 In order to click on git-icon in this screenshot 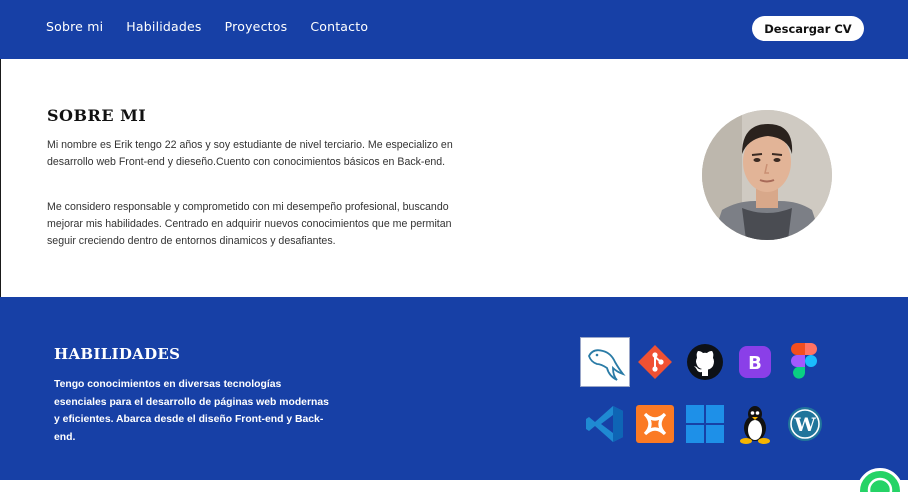, I will do `click(655, 362)`.